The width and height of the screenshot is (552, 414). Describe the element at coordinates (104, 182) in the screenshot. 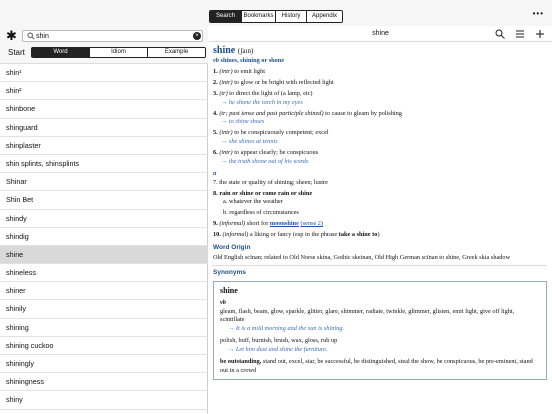

I see `list-item: Shinar` at that location.